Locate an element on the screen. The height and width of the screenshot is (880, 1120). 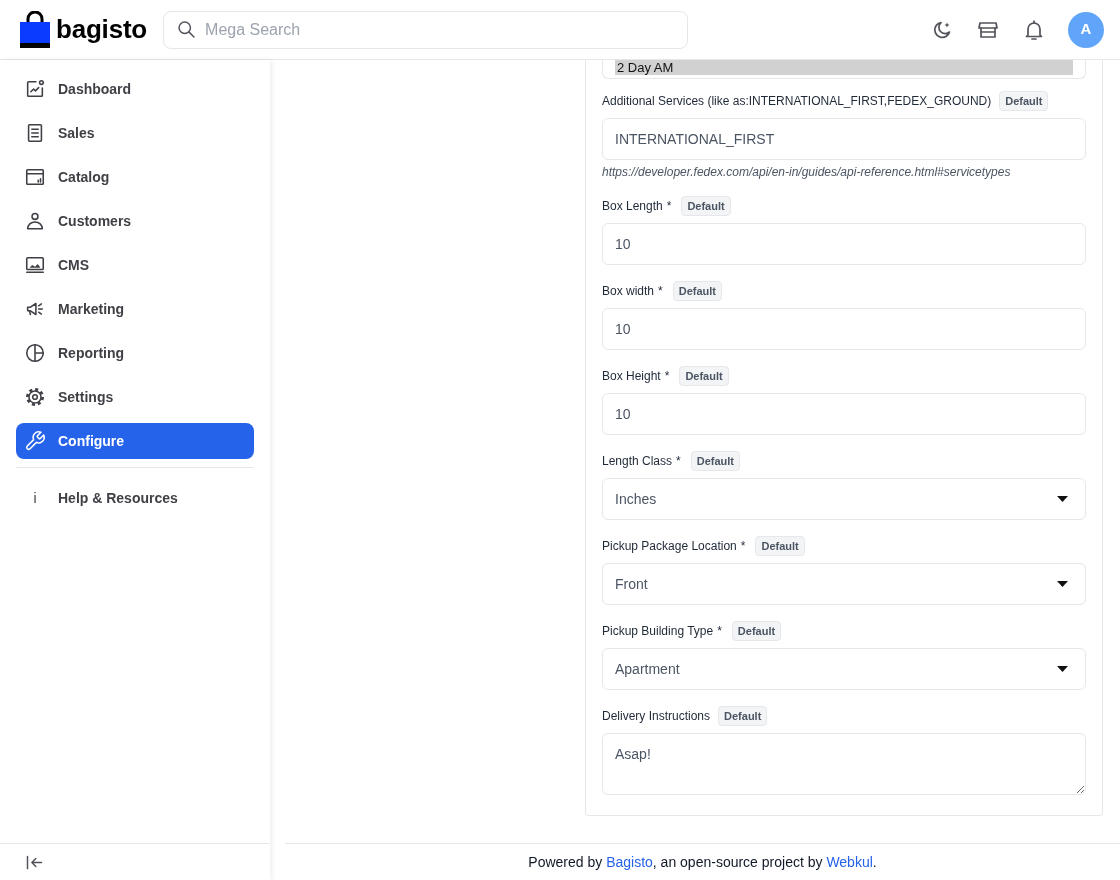
pie-chart-icon is located at coordinates (35, 353).